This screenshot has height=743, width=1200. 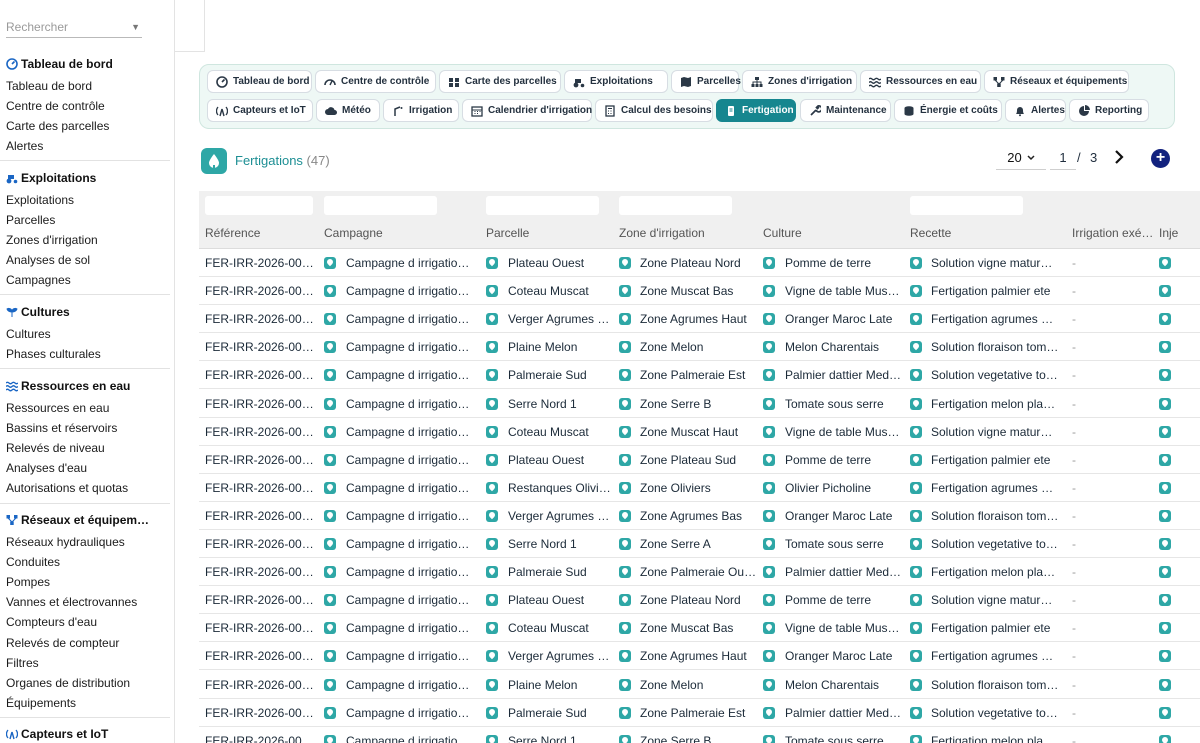 I want to click on cell-ref: FER-IRR-2026-00043, so click(x=261, y=375).